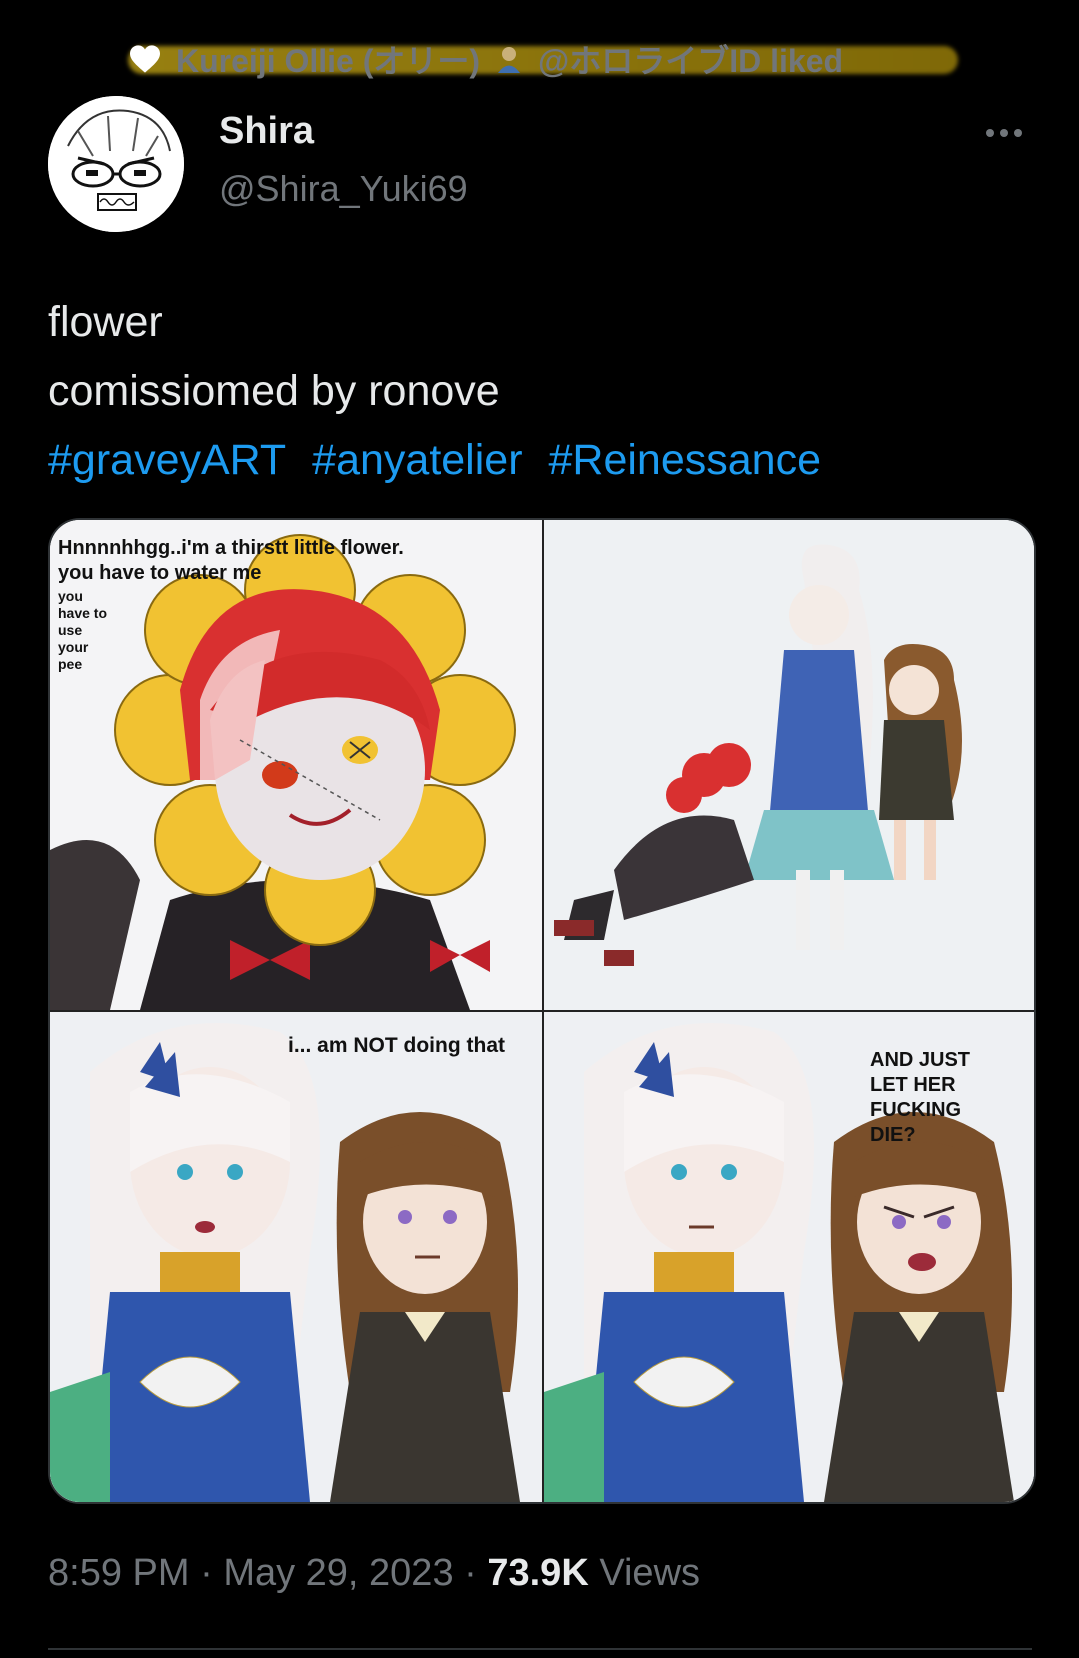  I want to click on avatar, so click(116, 164).